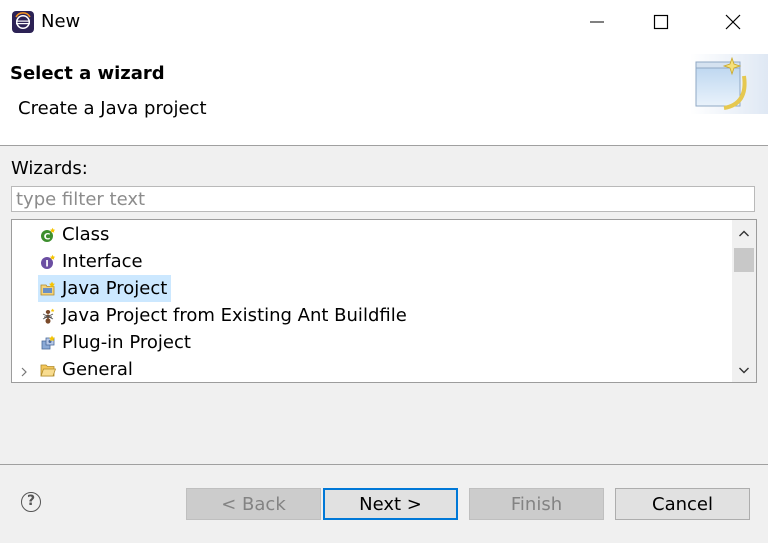 This screenshot has height=543, width=768. I want to click on tree-item-class: C Class, so click(75, 234).